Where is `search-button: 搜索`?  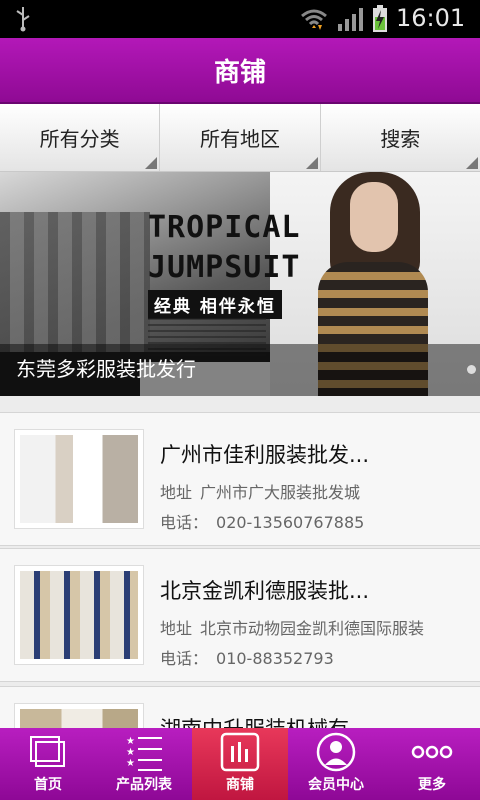
search-button: 搜索 is located at coordinates (400, 137).